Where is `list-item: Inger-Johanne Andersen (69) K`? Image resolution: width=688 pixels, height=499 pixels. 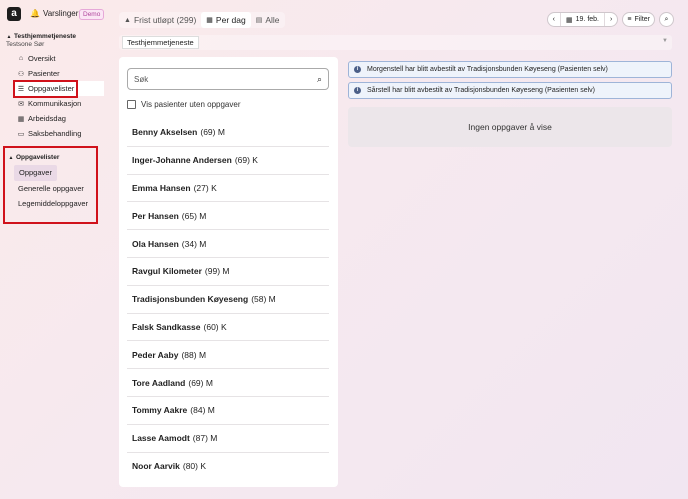 list-item: Inger-Johanne Andersen (69) K is located at coordinates (228, 161).